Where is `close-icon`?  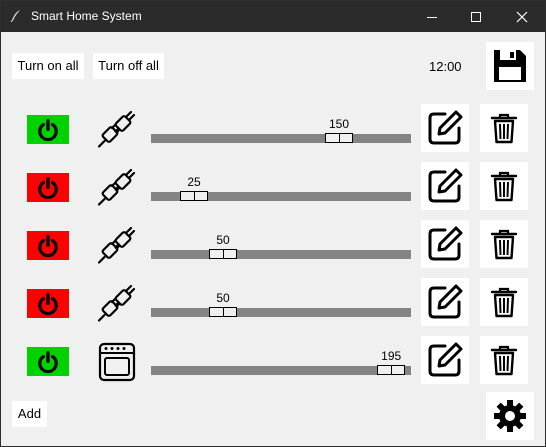 close-icon is located at coordinates (522, 16).